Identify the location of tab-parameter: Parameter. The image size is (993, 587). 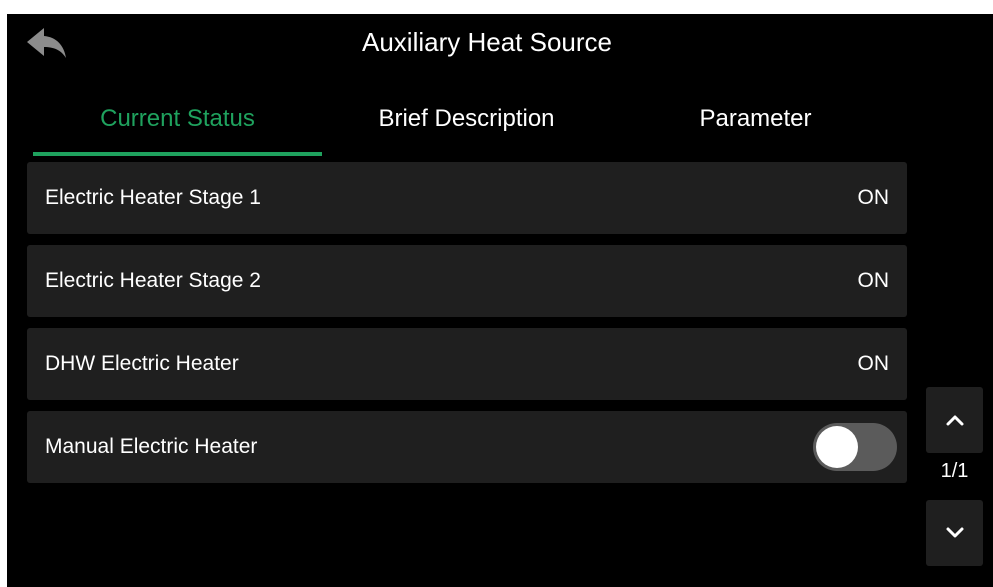
(755, 125).